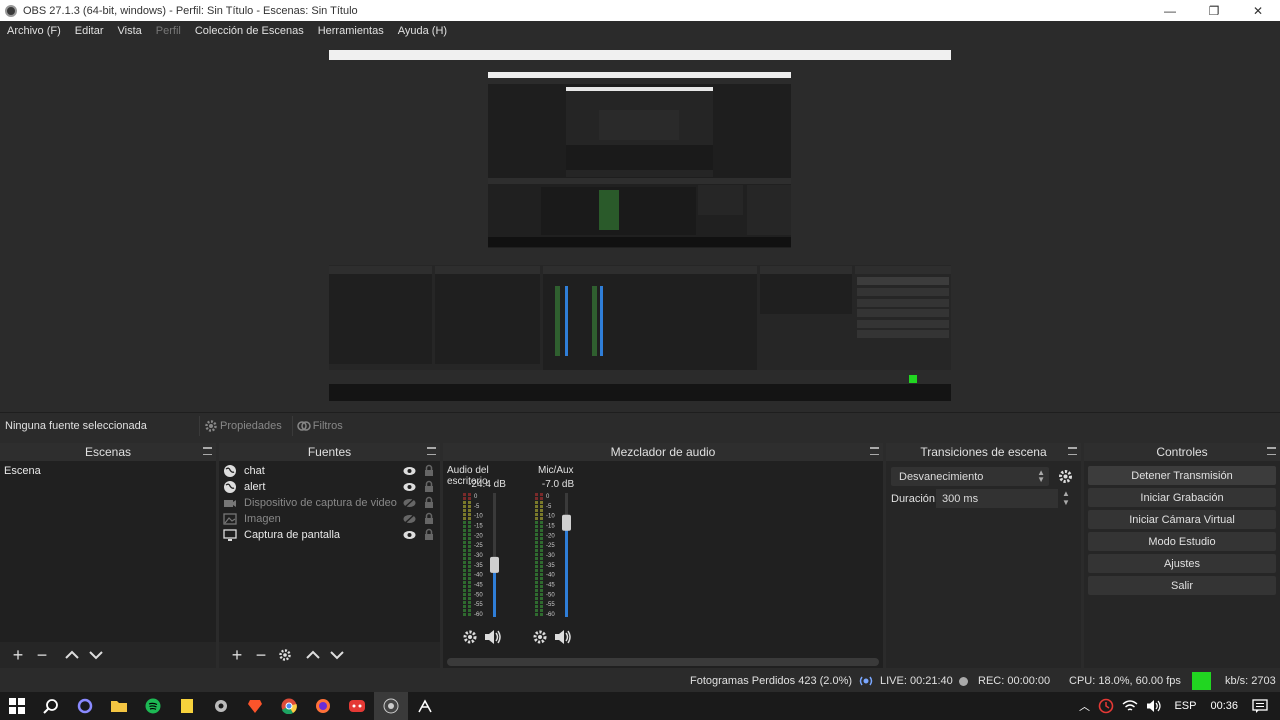 The image size is (1280, 720). I want to click on brave-browser-icon, so click(255, 706).